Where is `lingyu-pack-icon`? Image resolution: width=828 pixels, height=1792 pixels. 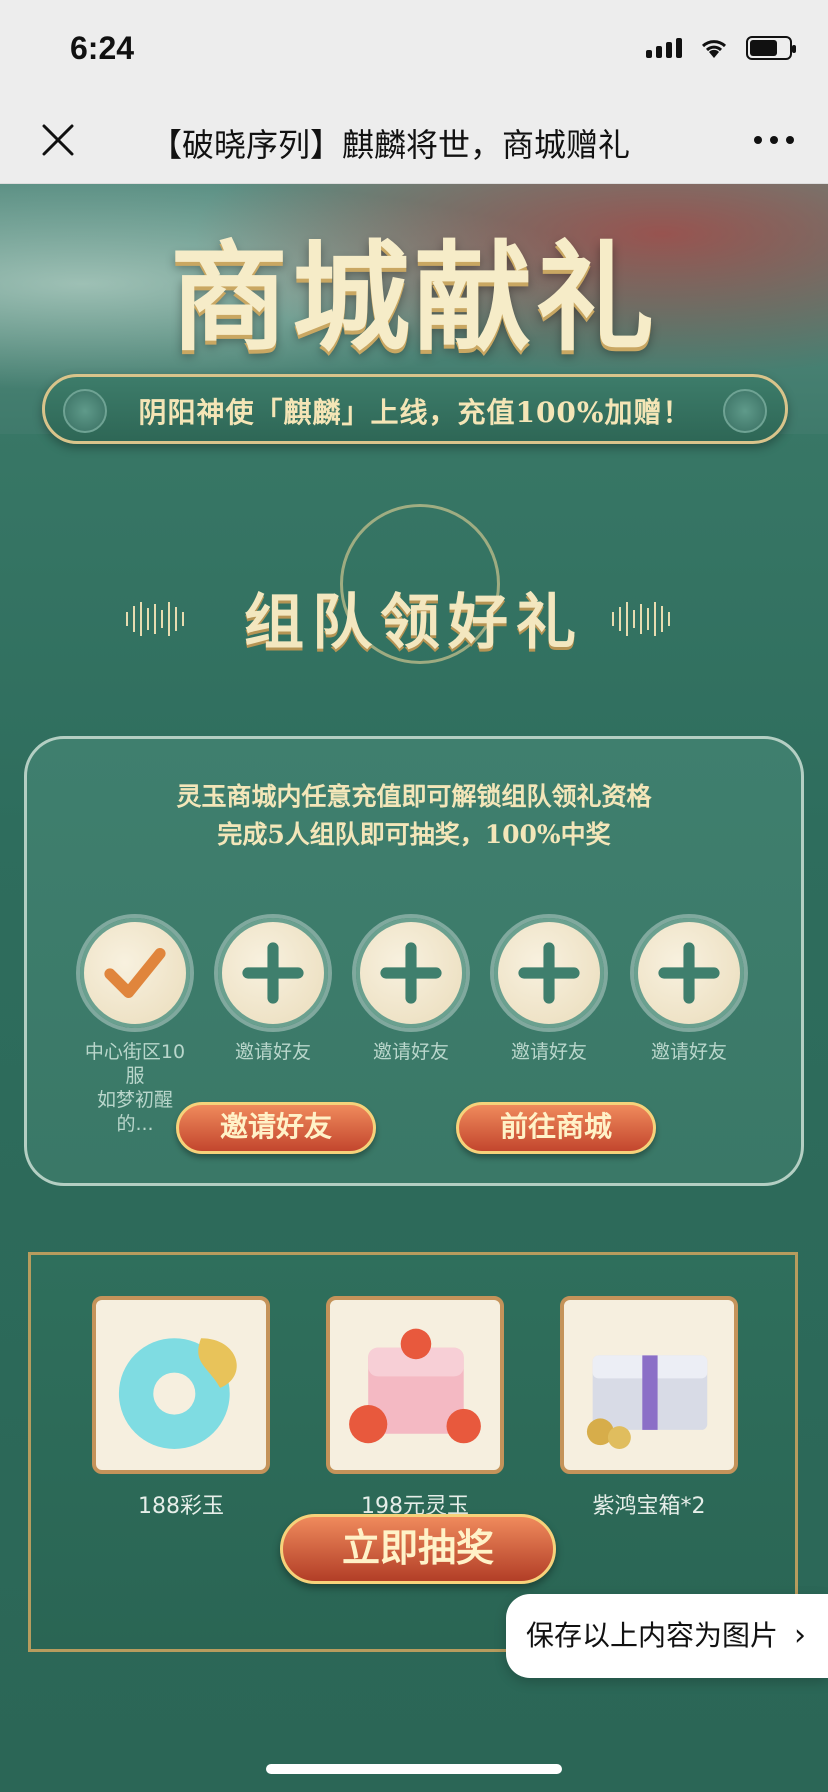
lingyu-pack-icon is located at coordinates (415, 1386).